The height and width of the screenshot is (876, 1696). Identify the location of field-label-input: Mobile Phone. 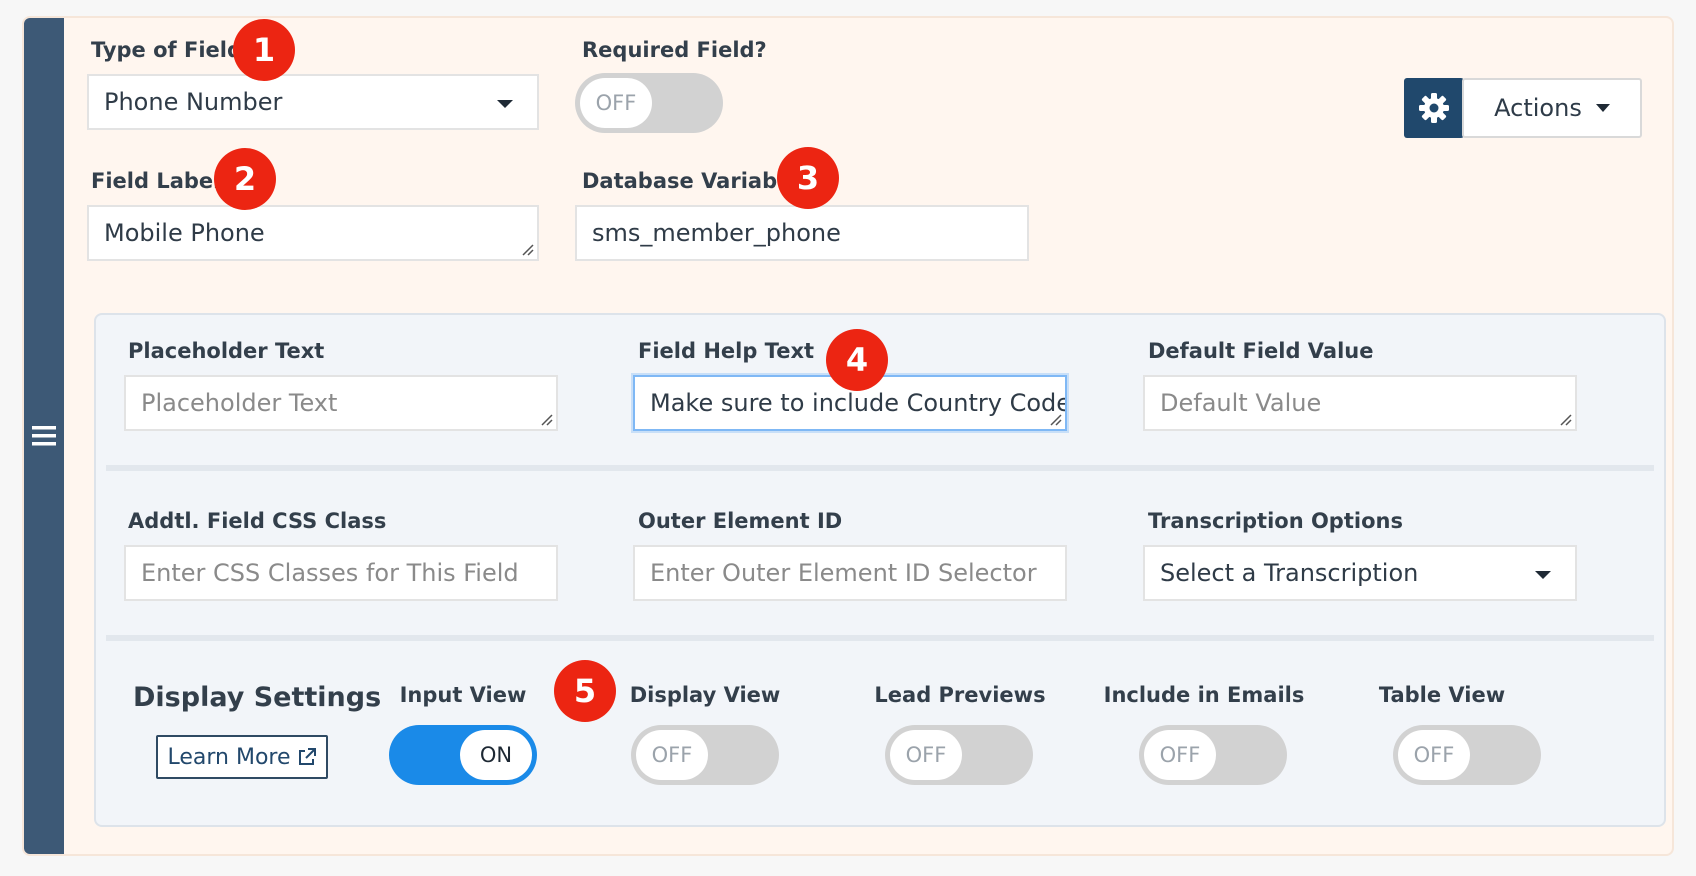
(313, 233).